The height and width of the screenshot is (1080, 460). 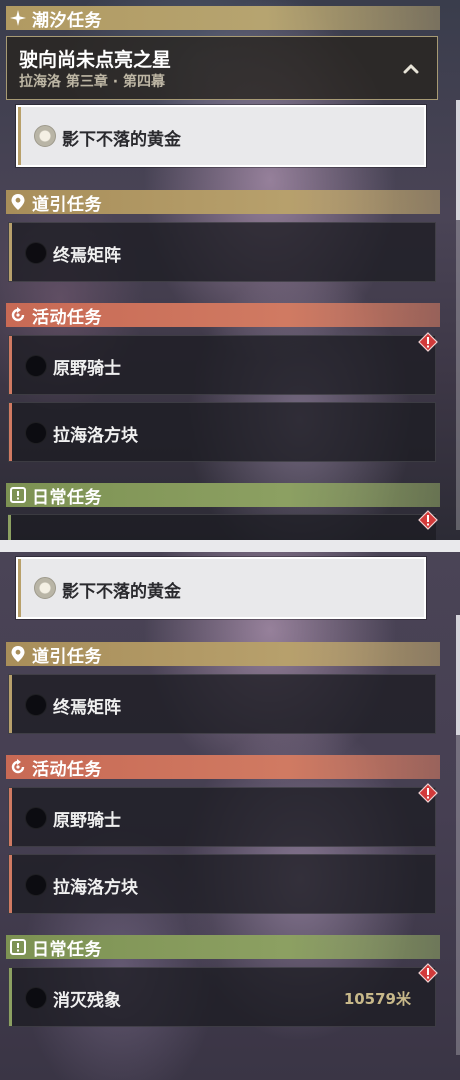 What do you see at coordinates (458, 315) in the screenshot?
I see `scrollbar-top` at bounding box center [458, 315].